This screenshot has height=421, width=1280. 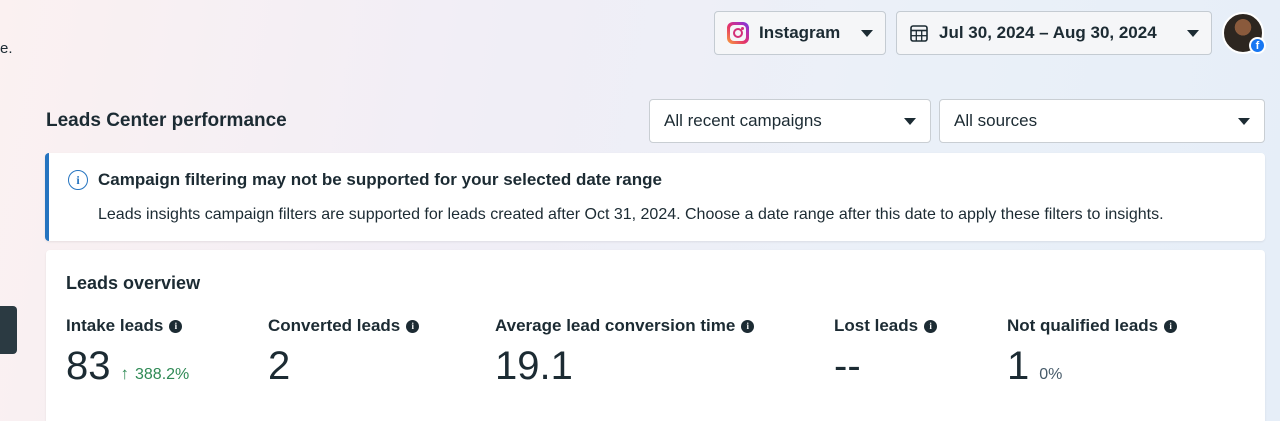 I want to click on metric-value: 19.1, so click(x=534, y=366).